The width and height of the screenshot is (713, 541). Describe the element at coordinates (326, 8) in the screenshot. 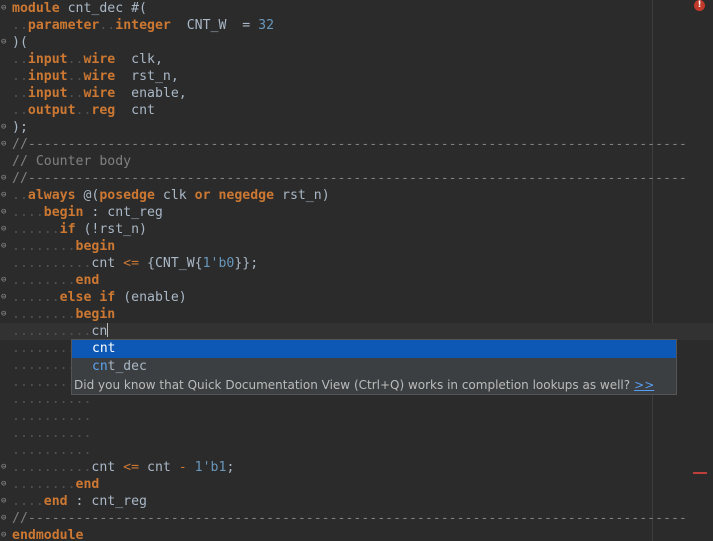

I see `code-line: ⊖ module cnt_dec #(` at that location.